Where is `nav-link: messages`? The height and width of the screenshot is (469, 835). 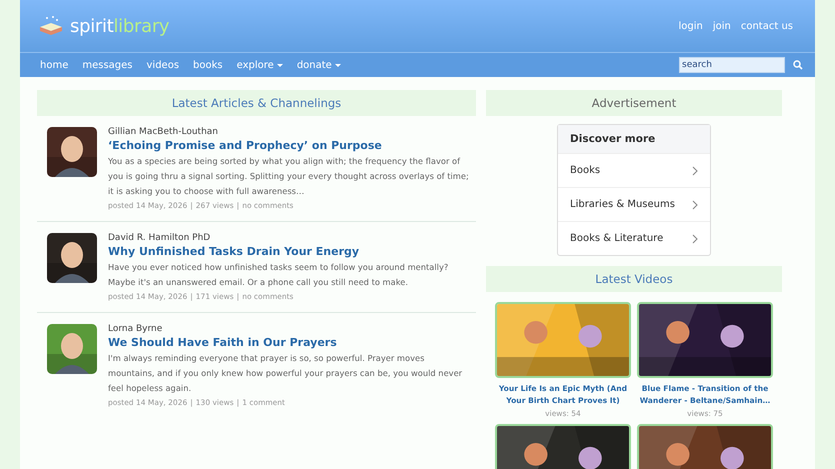
nav-link: messages is located at coordinates (107, 65).